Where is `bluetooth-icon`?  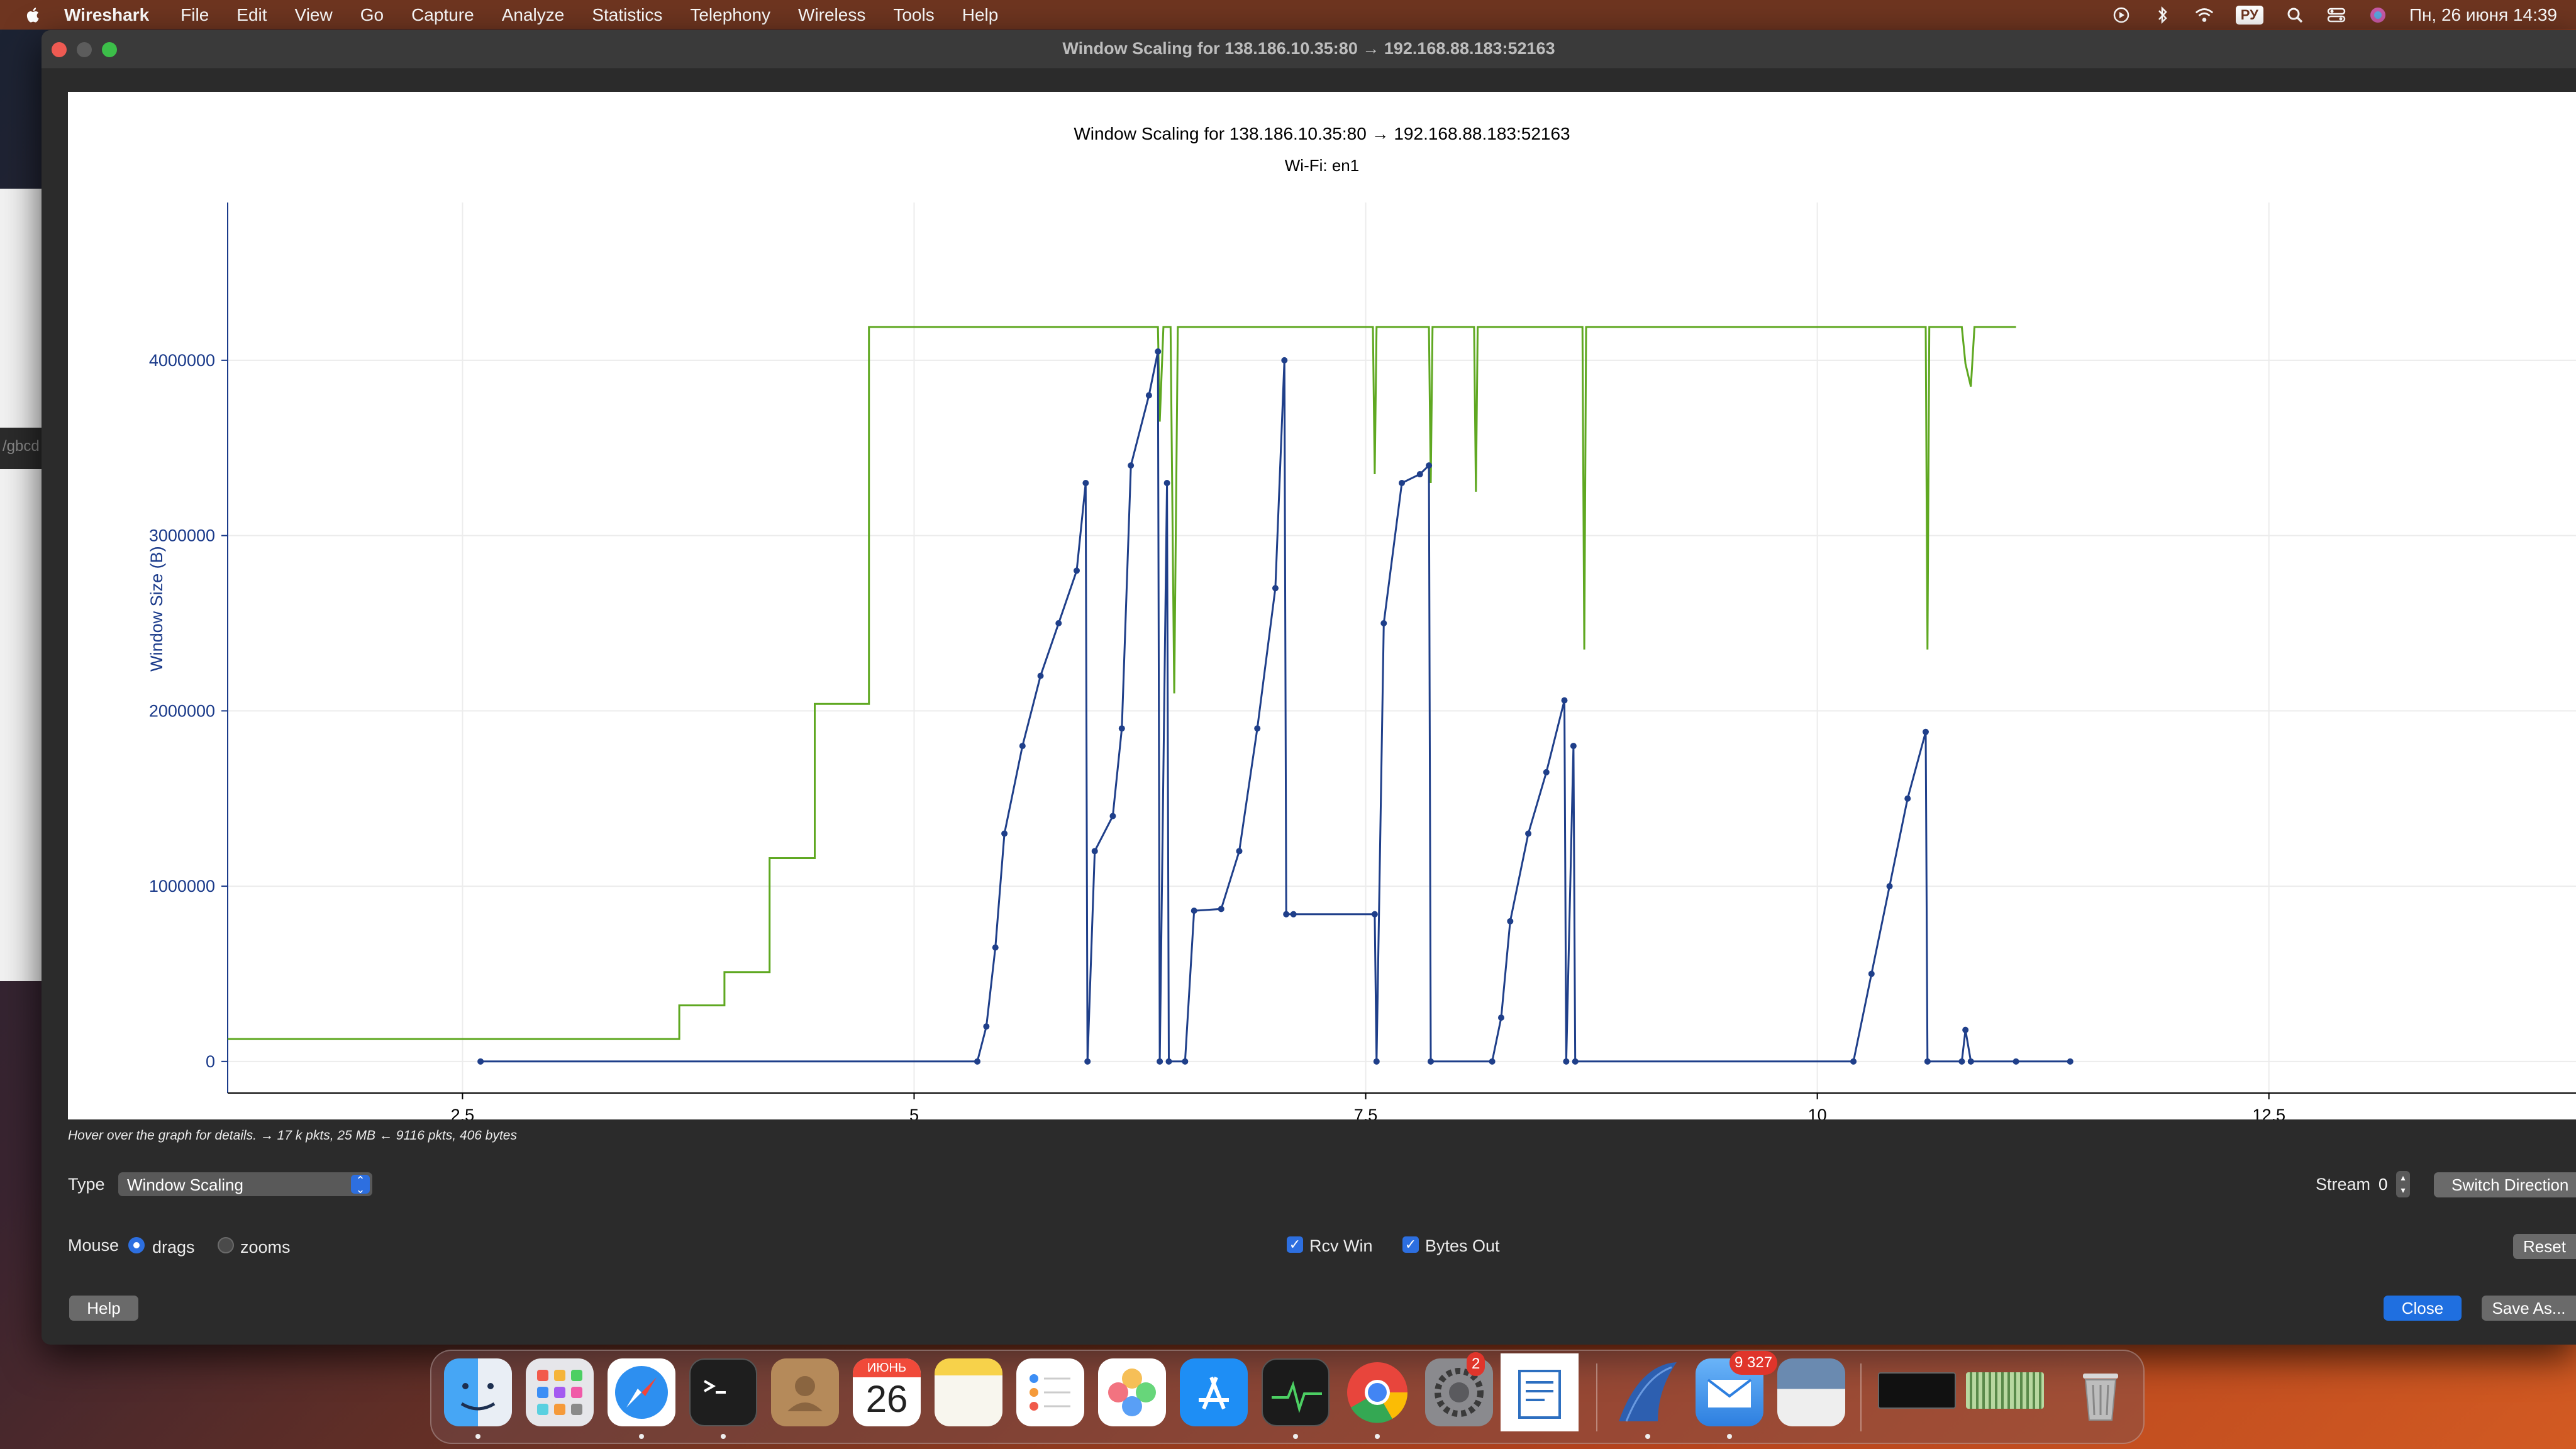
bluetooth-icon is located at coordinates (2163, 15).